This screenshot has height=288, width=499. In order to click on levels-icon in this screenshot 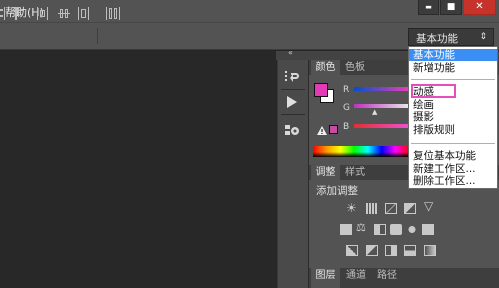, I will do `click(372, 208)`.